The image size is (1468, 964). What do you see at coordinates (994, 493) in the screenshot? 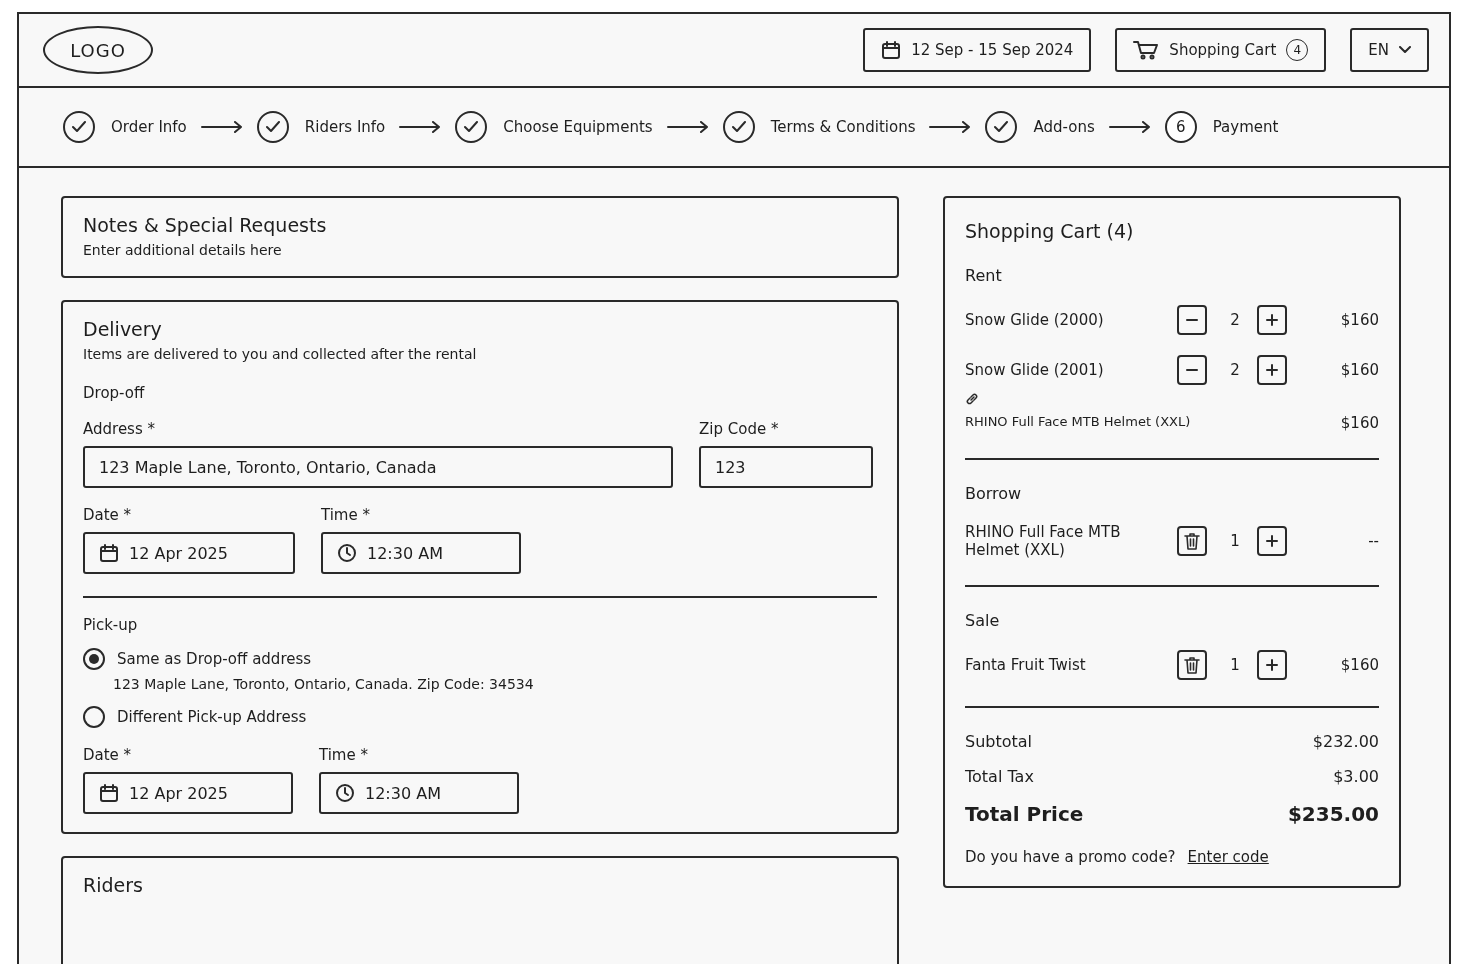
I see `section-title: Borrow` at bounding box center [994, 493].